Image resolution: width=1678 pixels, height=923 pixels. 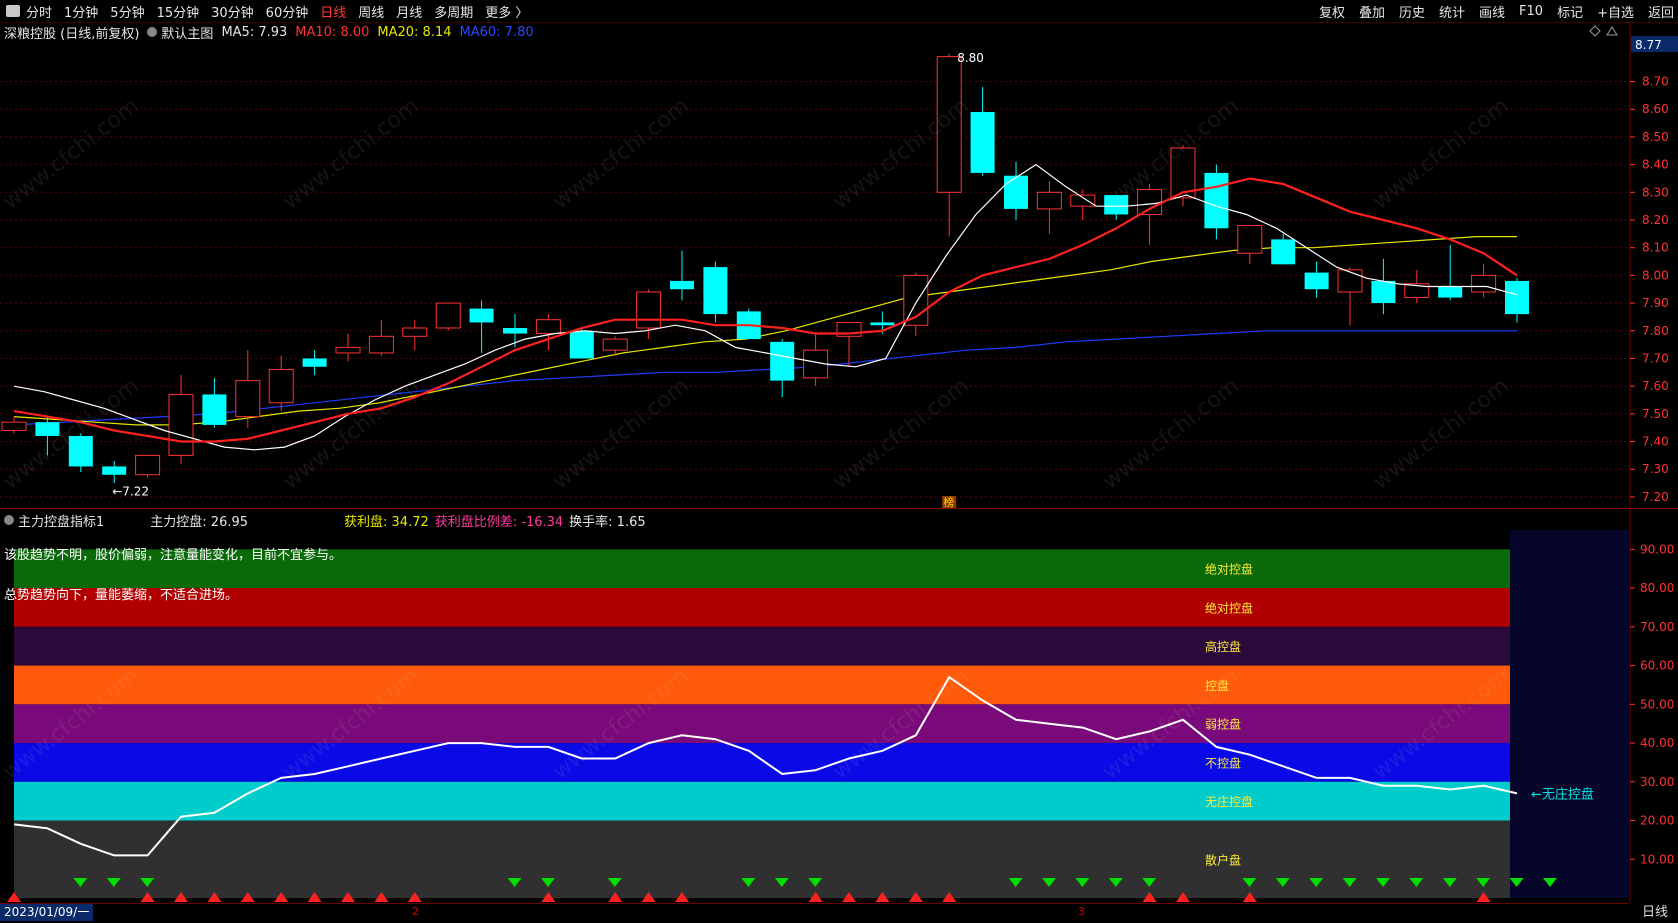 What do you see at coordinates (1655, 414) in the screenshot?
I see `price-tick-label: 7.50` at bounding box center [1655, 414].